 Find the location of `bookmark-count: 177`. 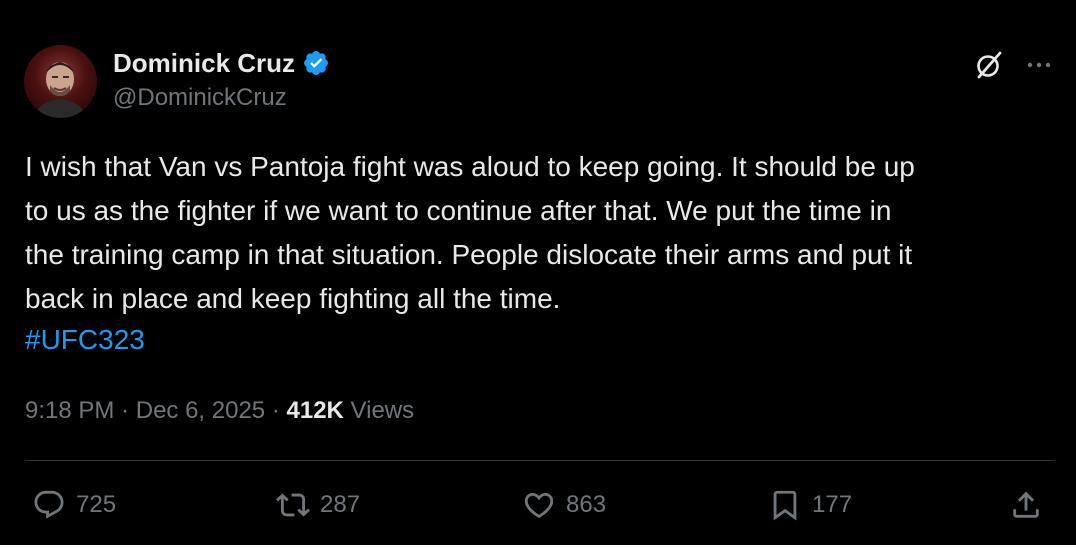

bookmark-count: 177 is located at coordinates (832, 504).